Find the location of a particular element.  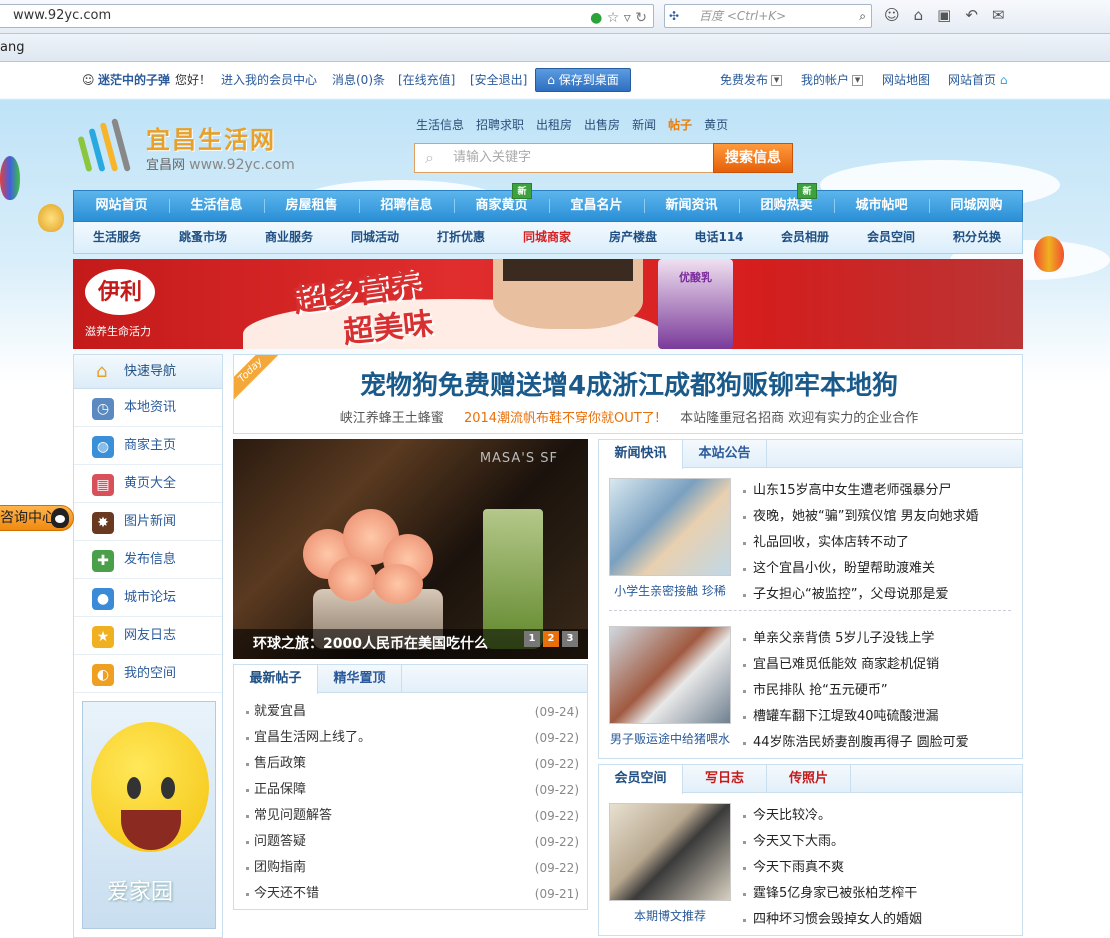

sidebar-nav-item: ◍ 商家主页 is located at coordinates (148, 446).